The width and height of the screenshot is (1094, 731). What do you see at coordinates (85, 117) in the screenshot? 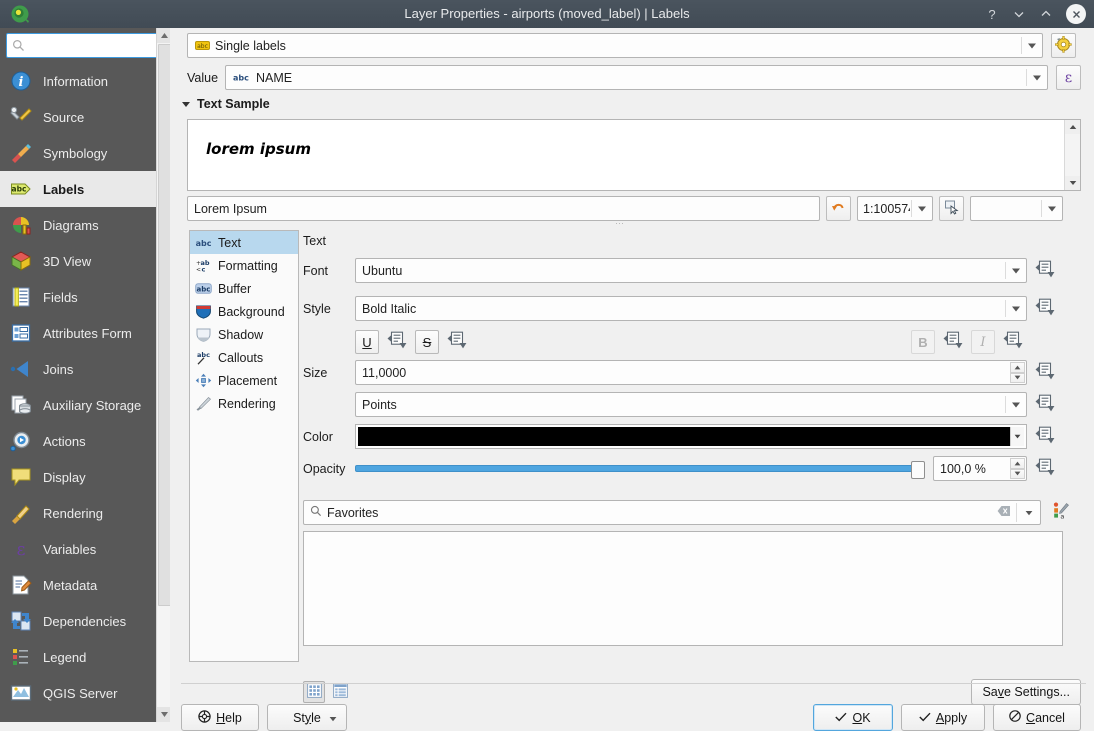
I see `sidebar-item-source: Source` at bounding box center [85, 117].